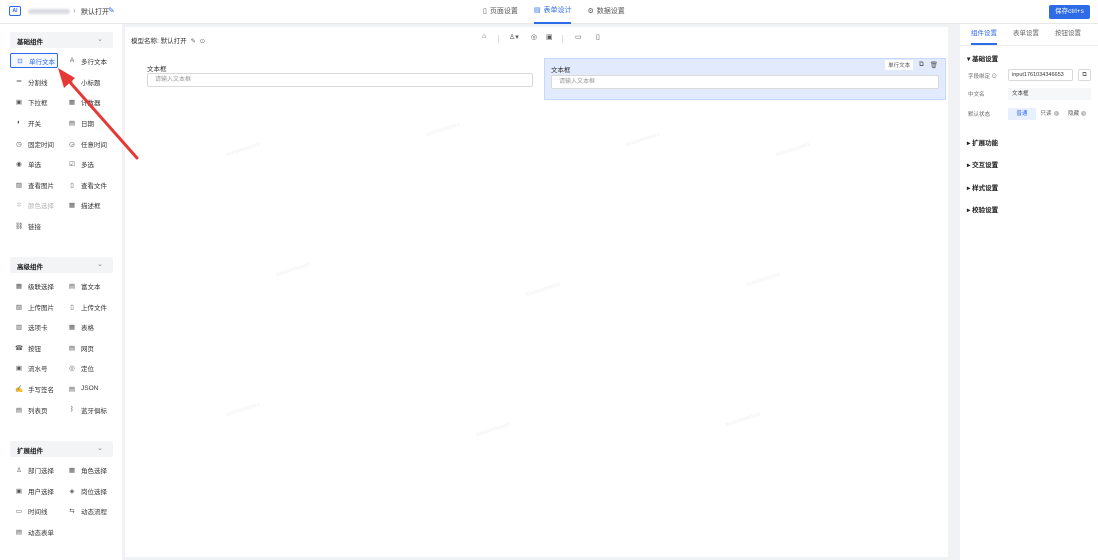 The width and height of the screenshot is (1098, 560). Describe the element at coordinates (549, 37) in the screenshot. I see `code-icon: ▣` at that location.